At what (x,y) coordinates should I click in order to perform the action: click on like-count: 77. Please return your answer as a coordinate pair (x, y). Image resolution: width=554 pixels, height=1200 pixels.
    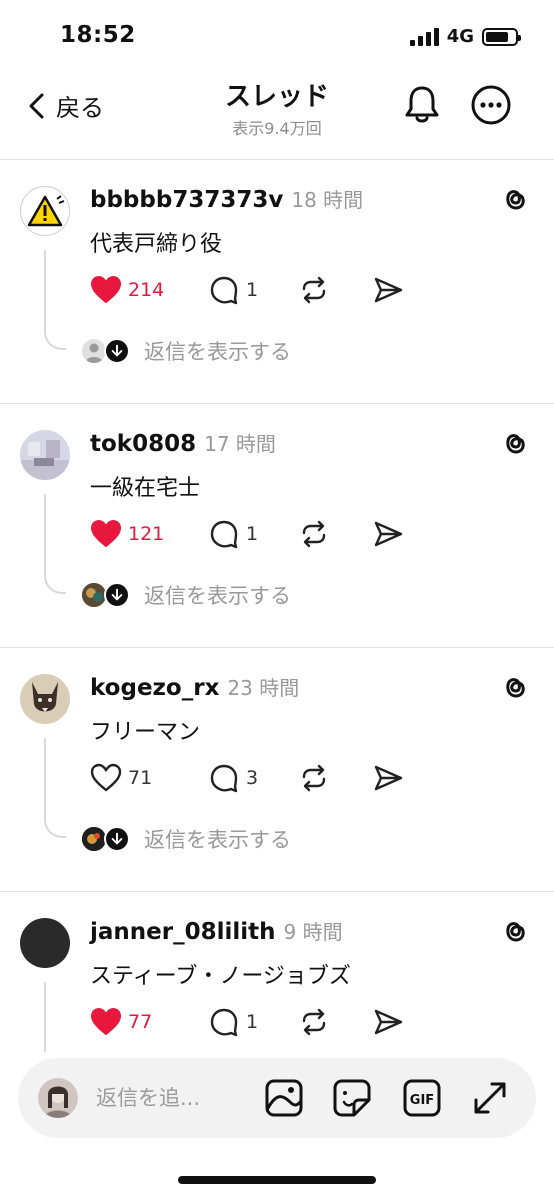
    Looking at the image, I should click on (140, 1022).